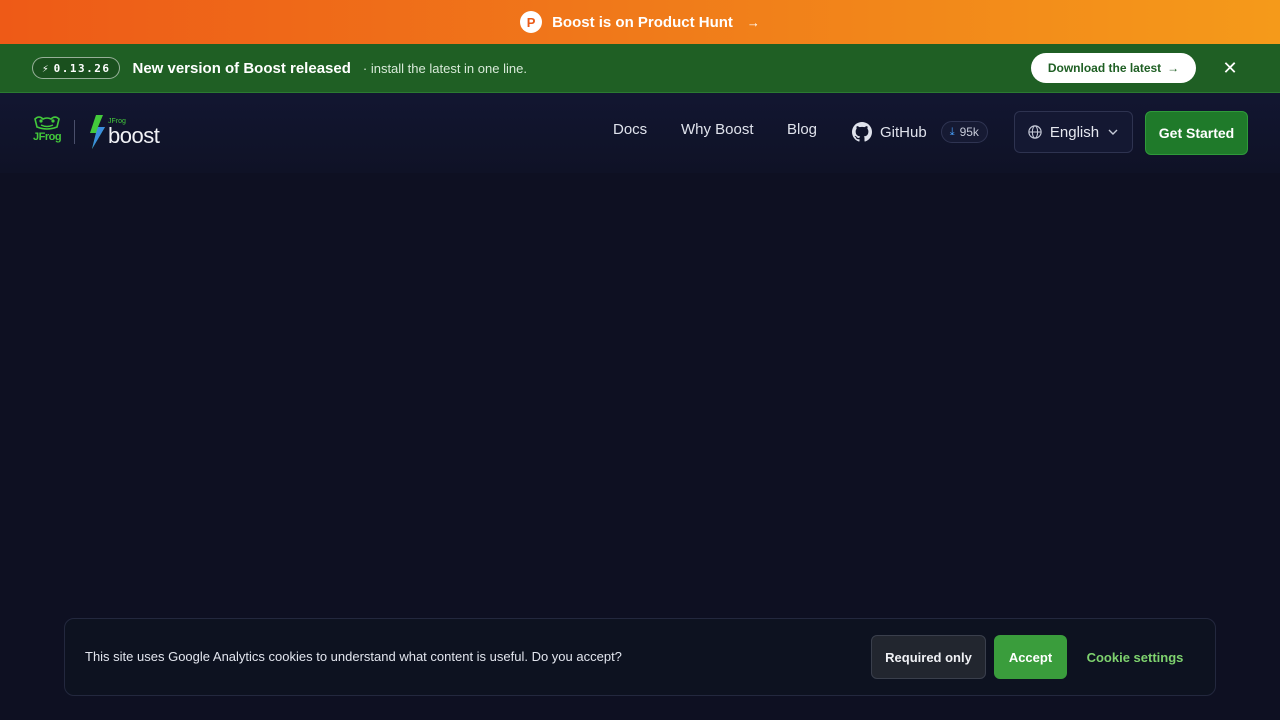 The width and height of the screenshot is (1280, 720). I want to click on logo-link: JFrog JFrog boost, so click(96, 132).